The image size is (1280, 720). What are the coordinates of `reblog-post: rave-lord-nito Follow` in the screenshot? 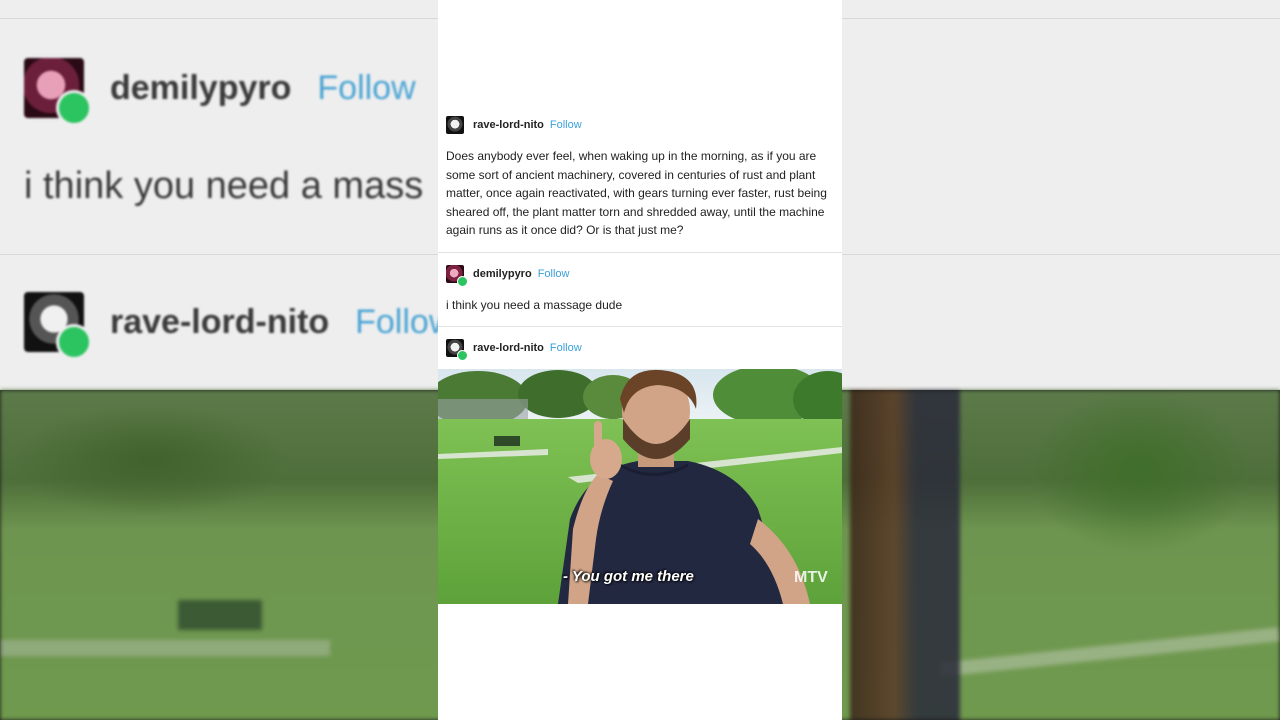 It's located at (640, 349).